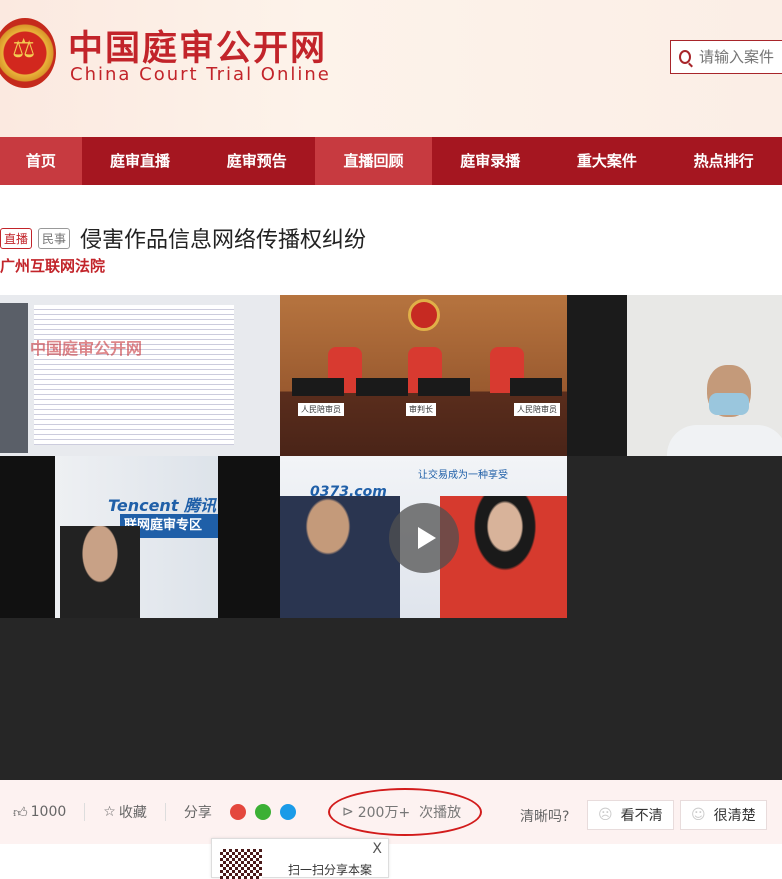  I want to click on logo-subtitle: China Court Trial Online, so click(200, 74).